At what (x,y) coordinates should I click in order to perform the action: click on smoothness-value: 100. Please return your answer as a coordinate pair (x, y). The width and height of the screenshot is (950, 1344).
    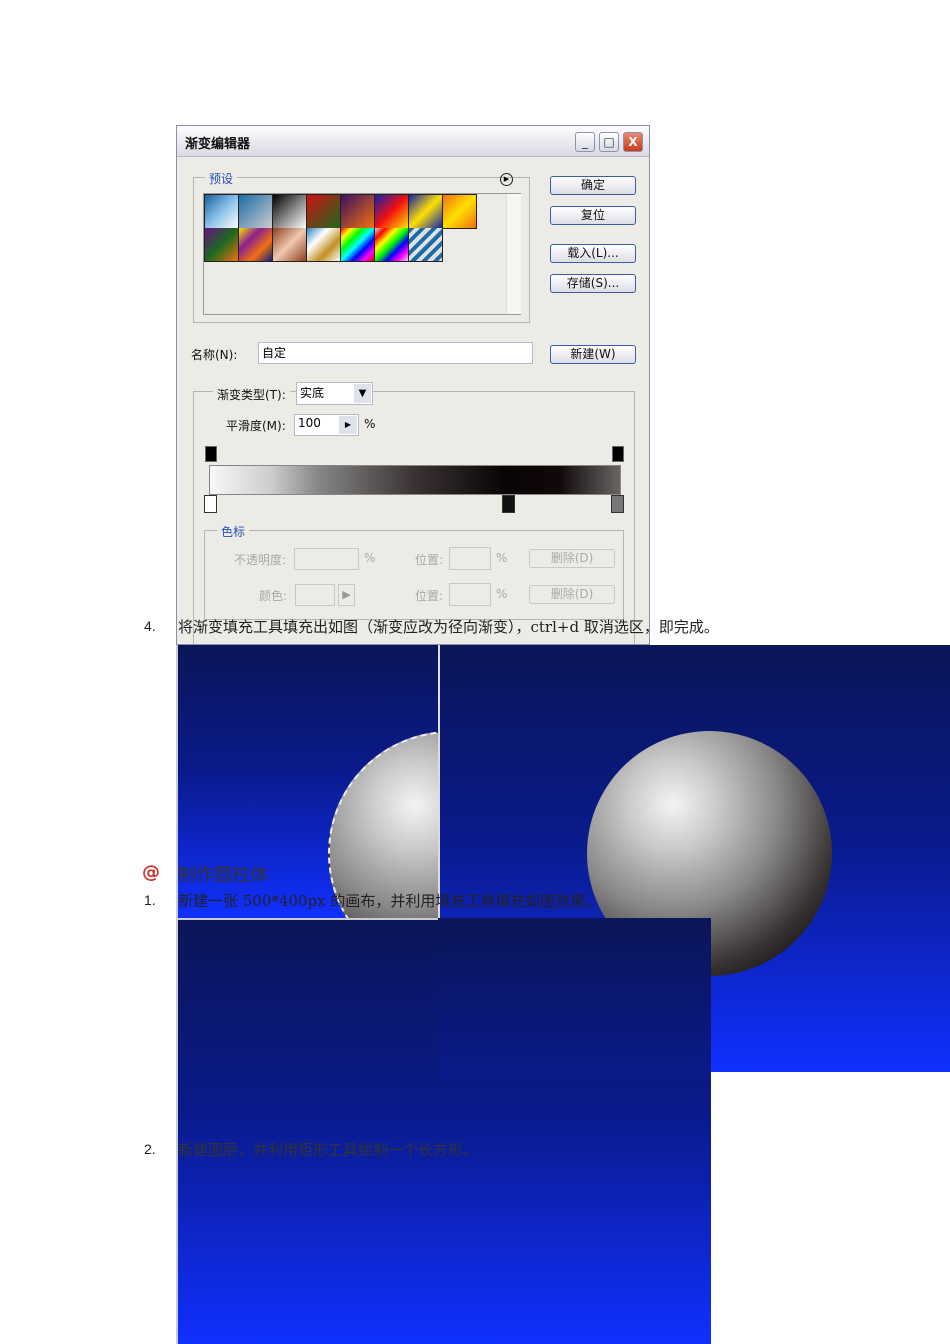
    Looking at the image, I should click on (309, 423).